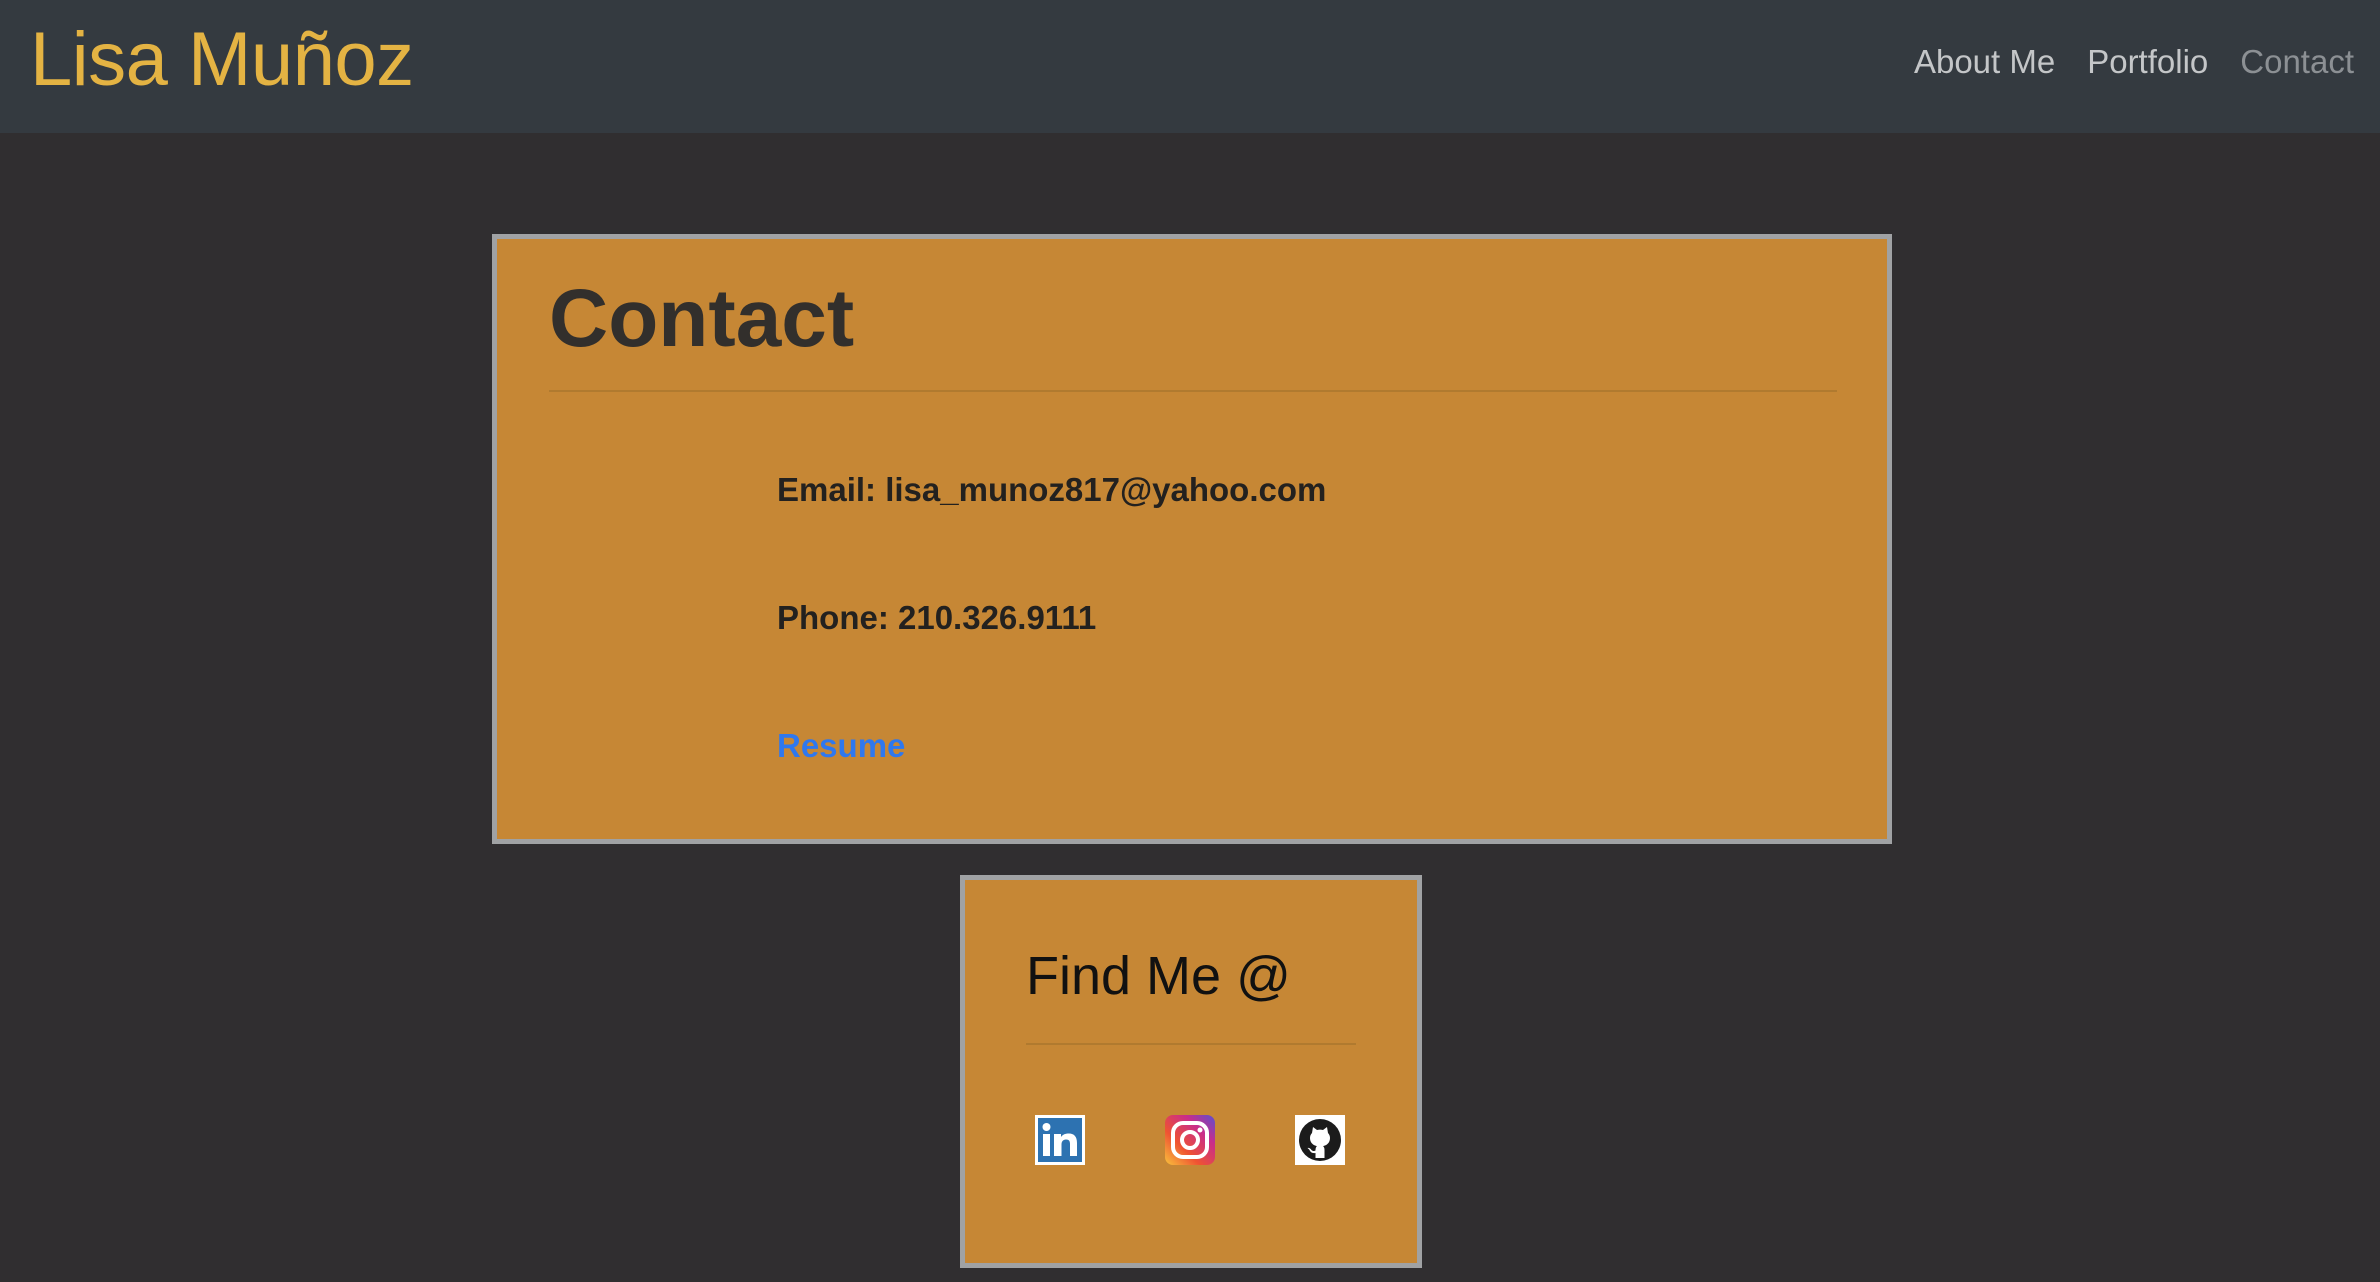 This screenshot has width=2380, height=1282. What do you see at coordinates (1191, 1071) in the screenshot?
I see `find-me-card: Find Me @` at bounding box center [1191, 1071].